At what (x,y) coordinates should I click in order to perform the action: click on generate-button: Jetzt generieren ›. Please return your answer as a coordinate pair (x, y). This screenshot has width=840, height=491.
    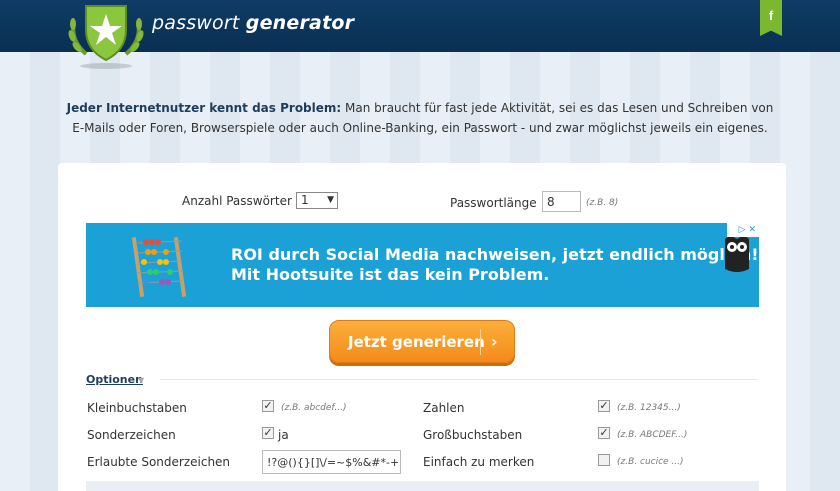
    Looking at the image, I should click on (422, 341).